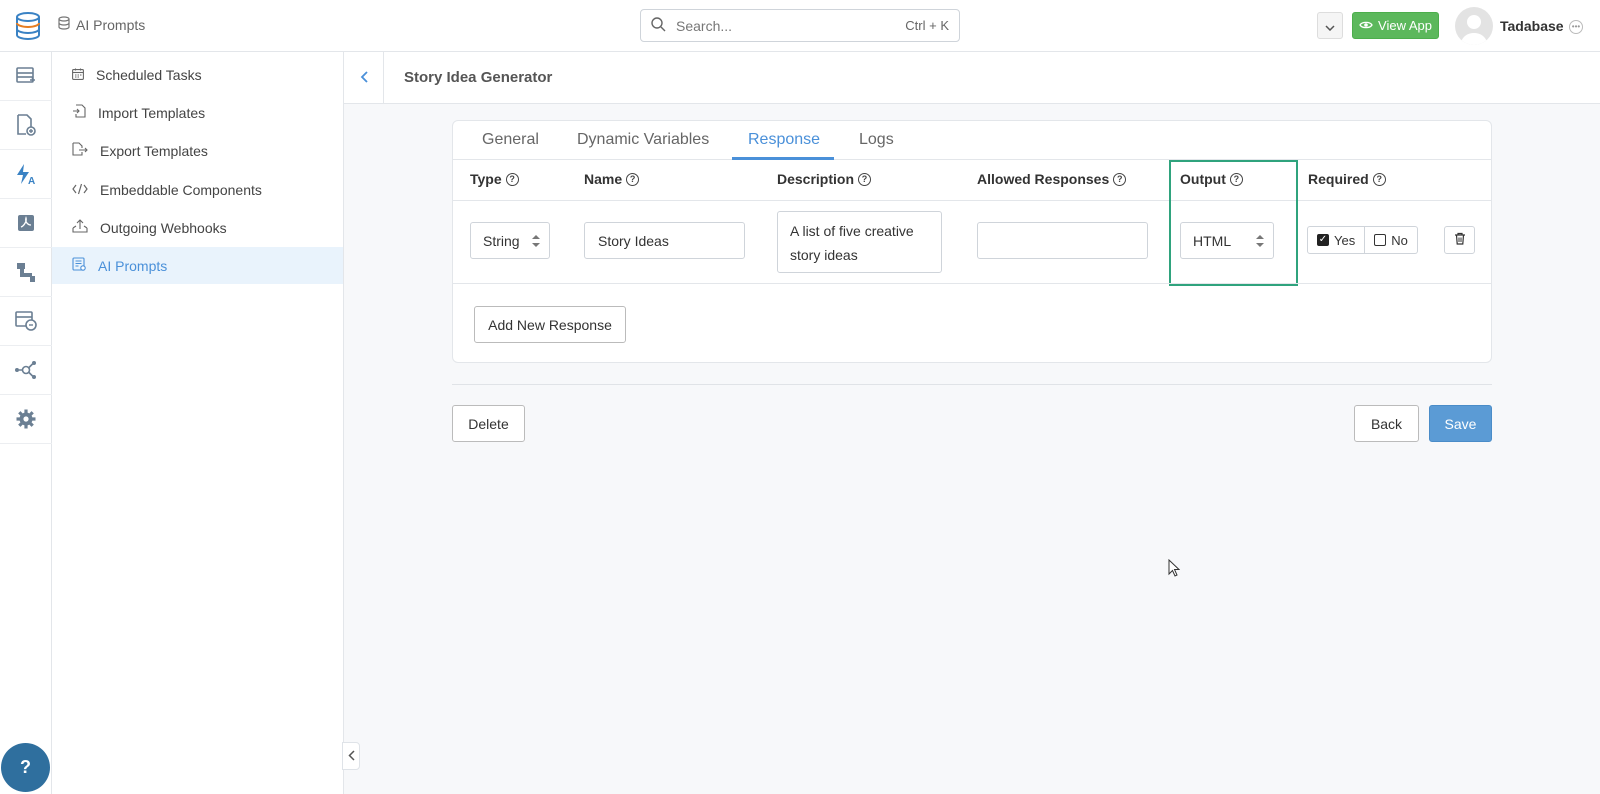 Image resolution: width=1600 pixels, height=794 pixels. What do you see at coordinates (197, 265) in the screenshot?
I see `menu-item-ai-prompts: AI Prompts` at bounding box center [197, 265].